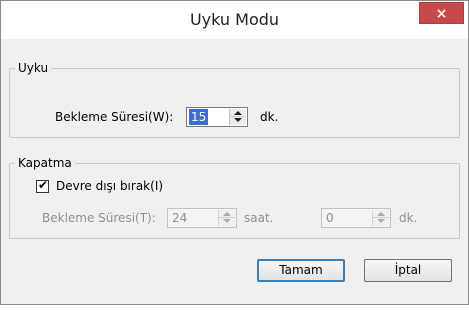 The image size is (469, 310). Describe the element at coordinates (408, 218) in the screenshot. I see `shutdown-minutes-unit: dk.` at that location.